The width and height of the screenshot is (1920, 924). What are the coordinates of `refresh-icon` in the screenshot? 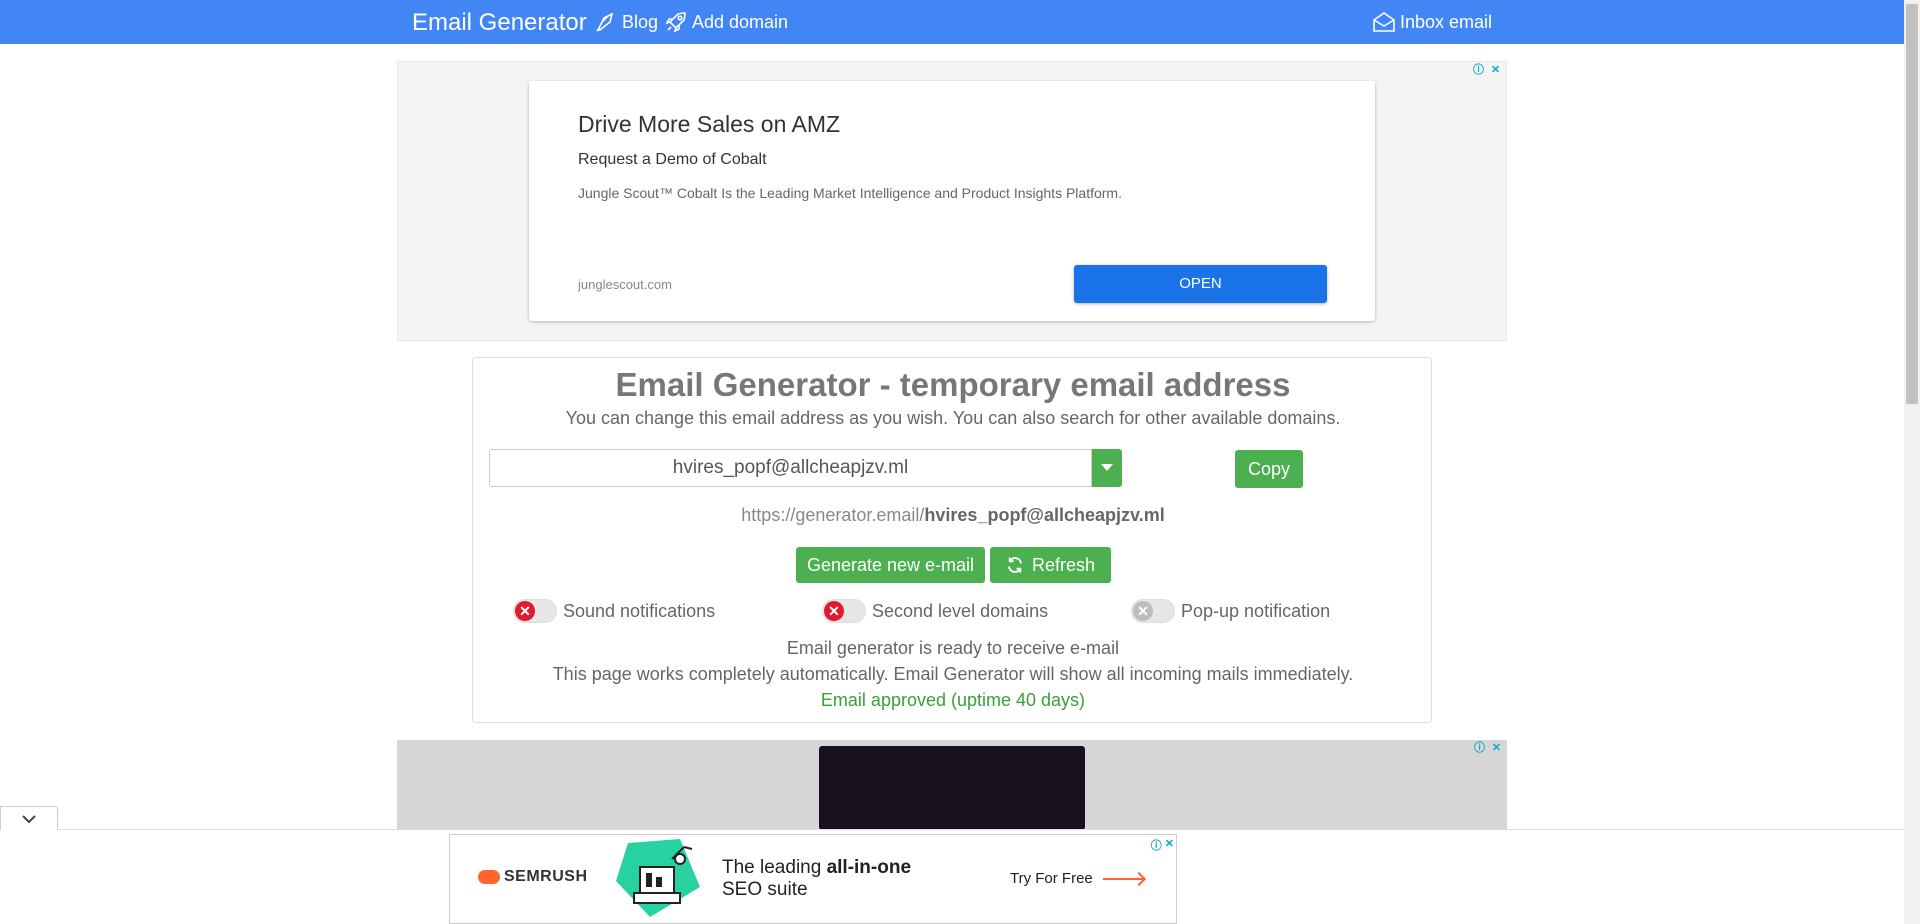 It's located at (1015, 565).